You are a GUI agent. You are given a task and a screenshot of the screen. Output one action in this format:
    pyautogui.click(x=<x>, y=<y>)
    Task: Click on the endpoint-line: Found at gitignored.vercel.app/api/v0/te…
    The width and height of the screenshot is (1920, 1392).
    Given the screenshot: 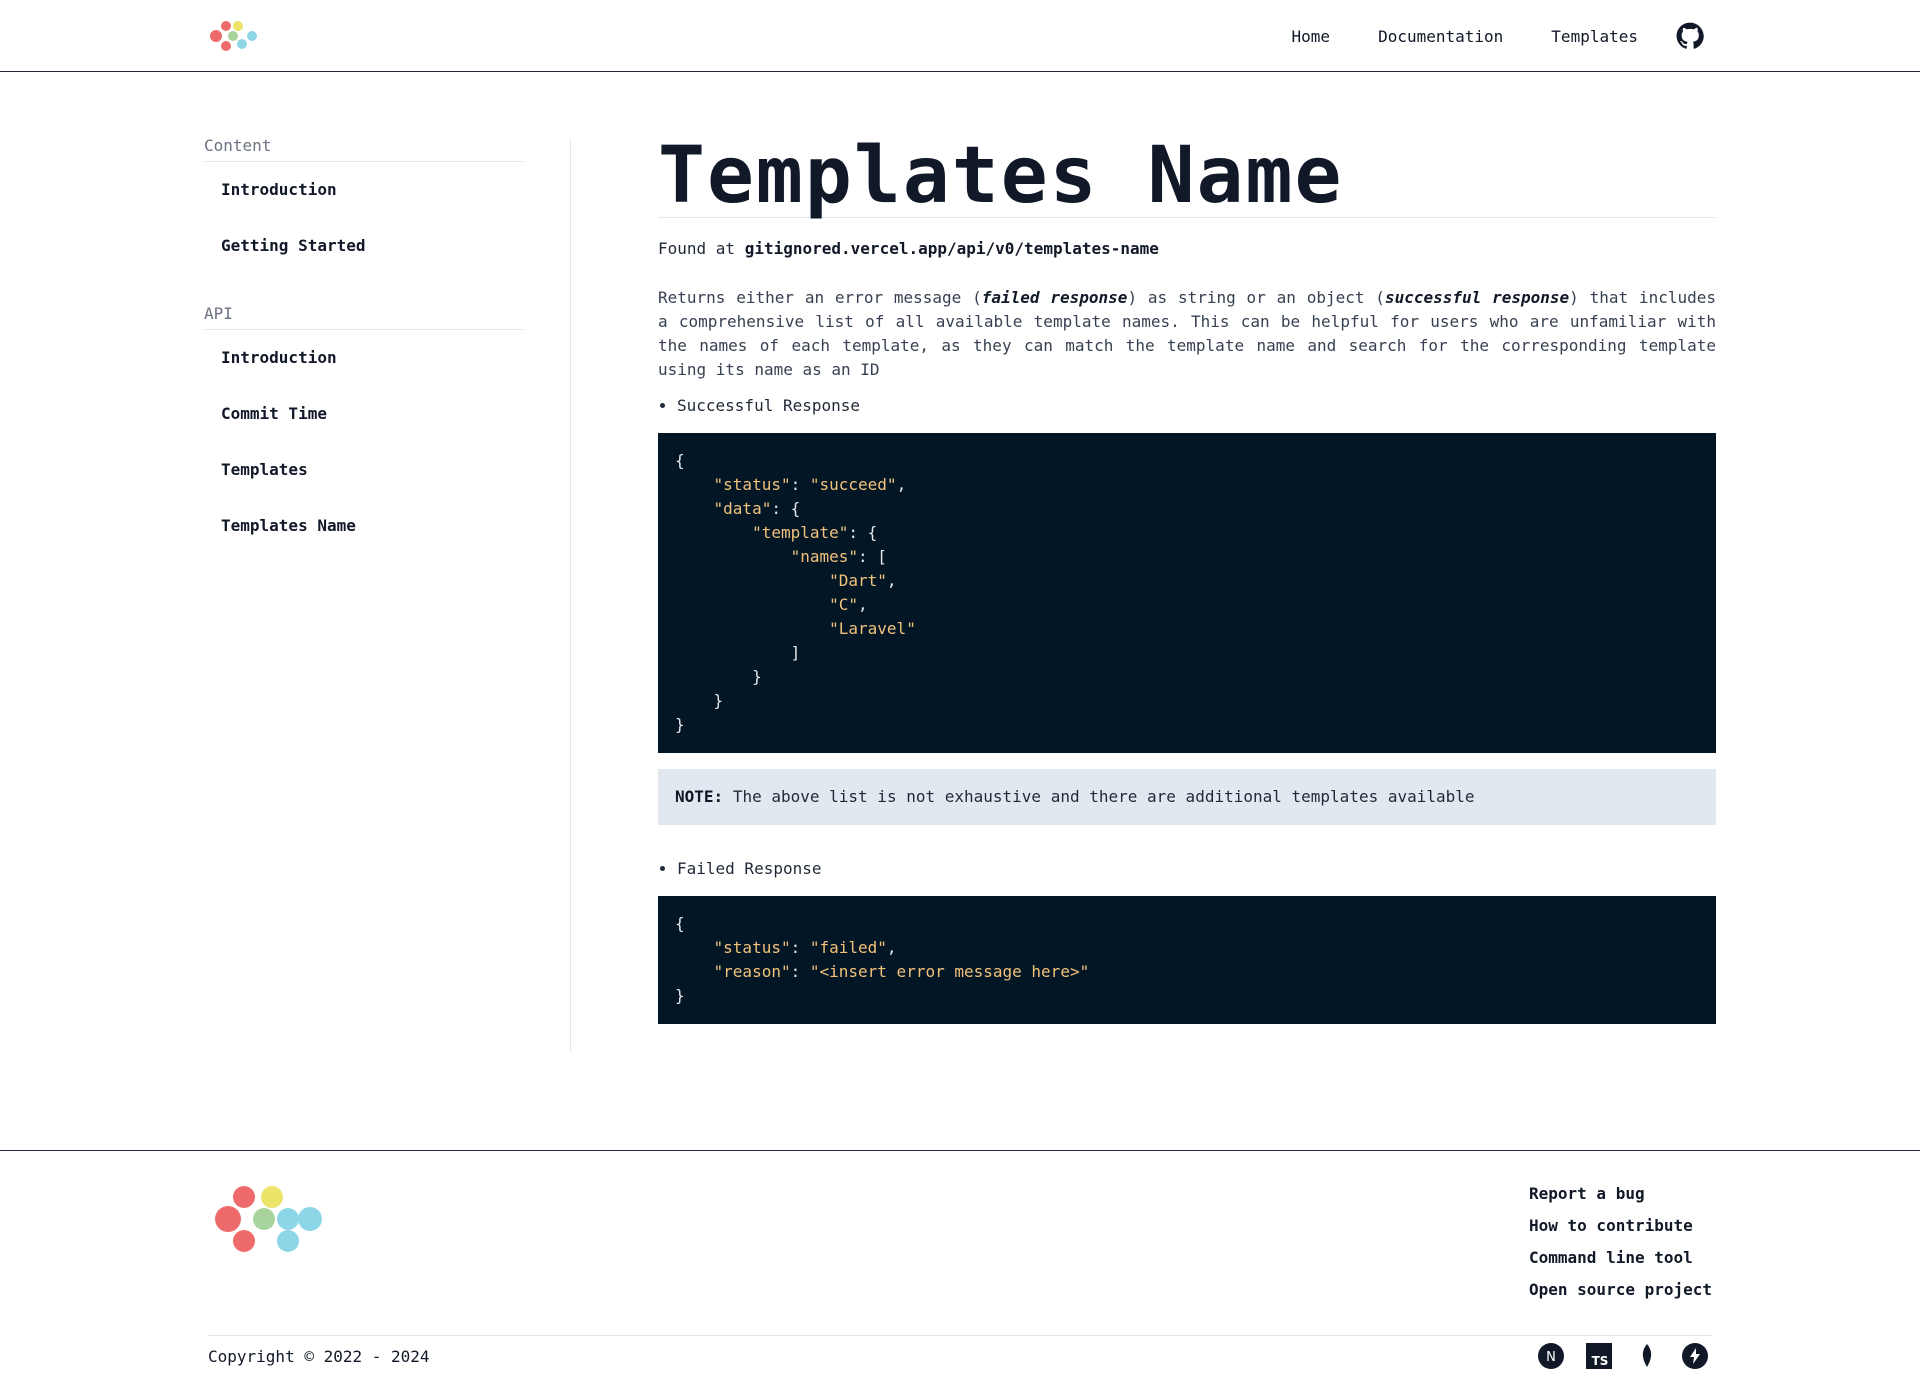 What is the action you would take?
    pyautogui.click(x=1187, y=248)
    